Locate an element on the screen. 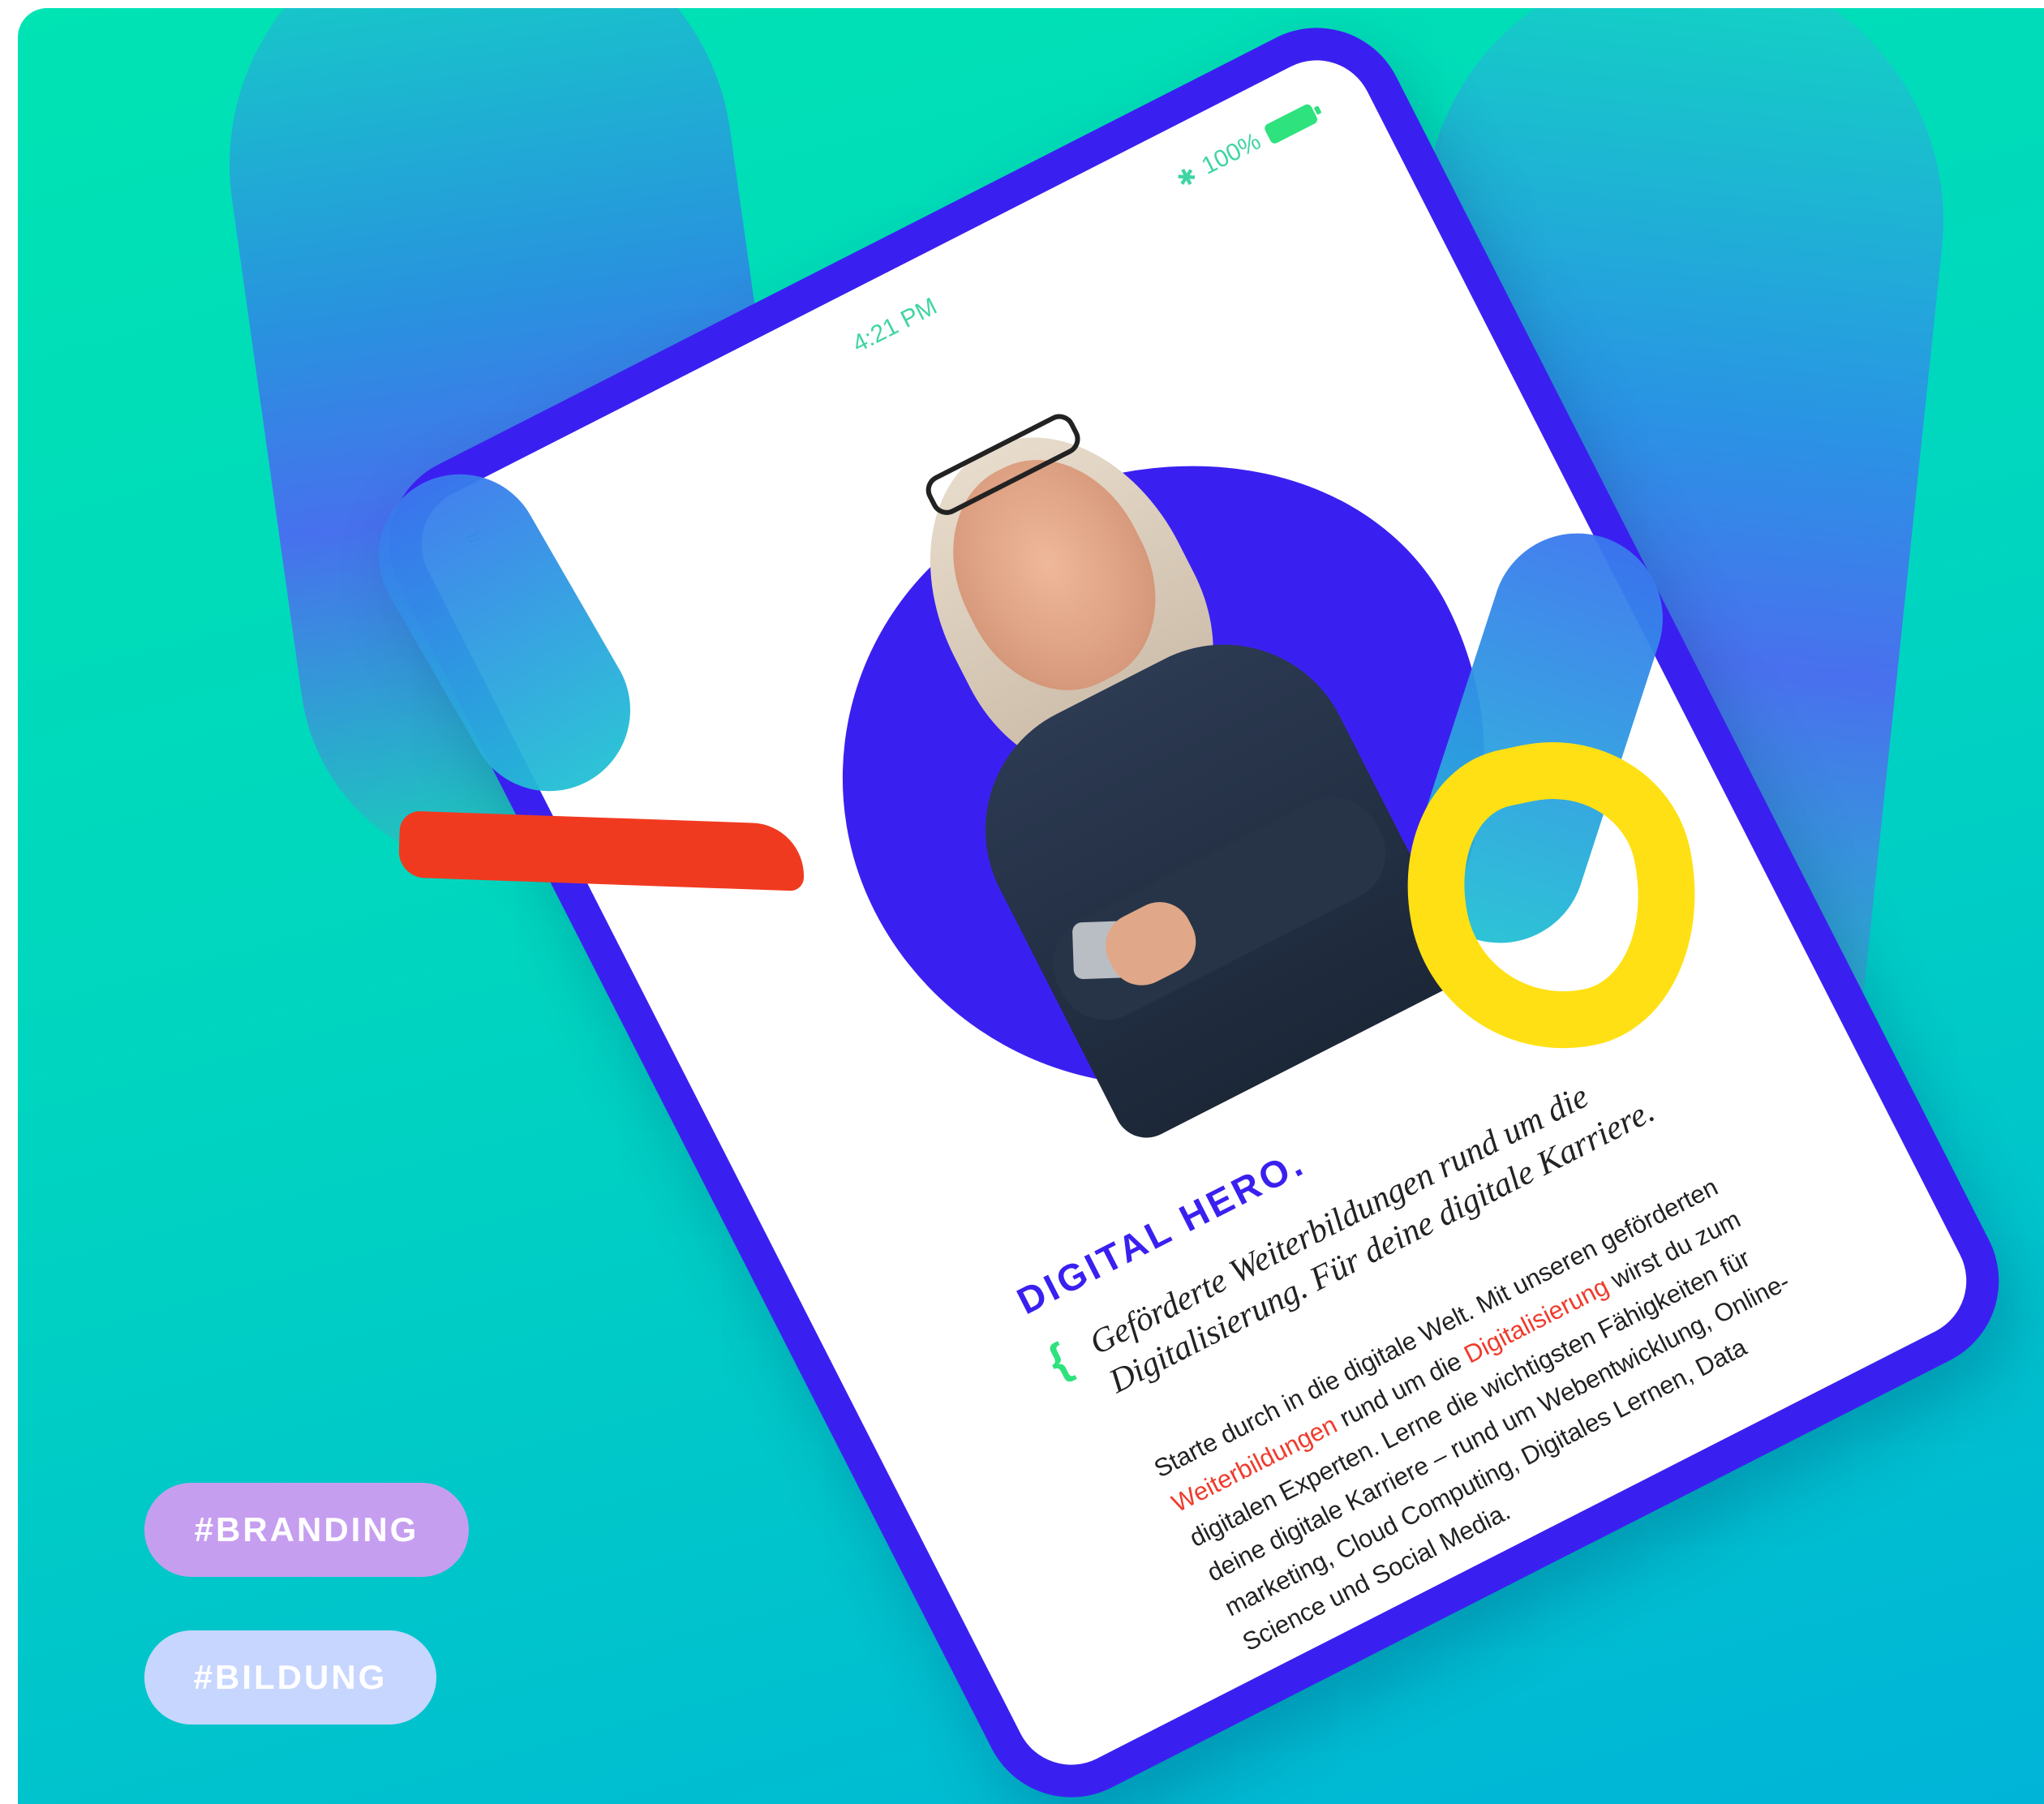 The height and width of the screenshot is (1804, 2044). tag-bildung: #BILDUNG is located at coordinates (290, 1677).